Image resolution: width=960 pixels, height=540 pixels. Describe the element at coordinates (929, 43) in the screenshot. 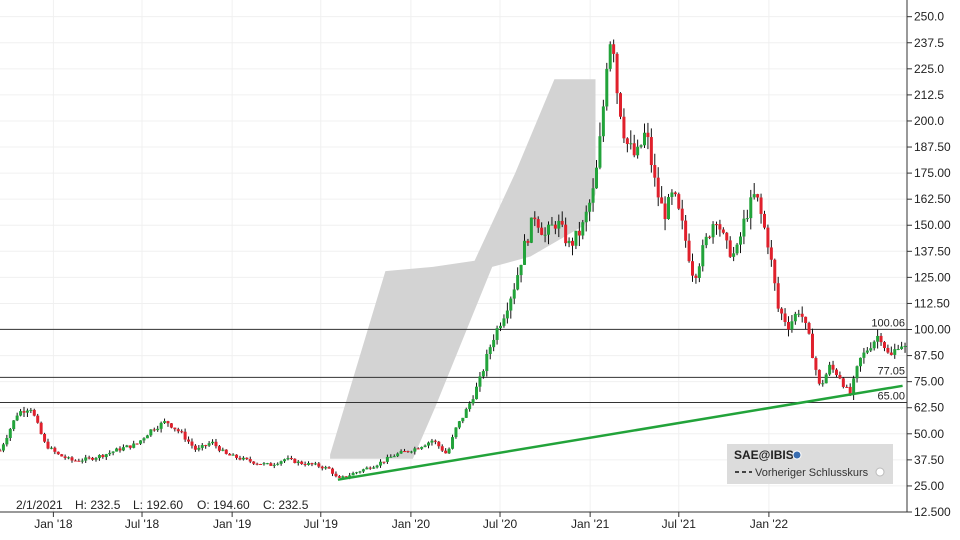

I see `y-tick-label: 237.5` at that location.